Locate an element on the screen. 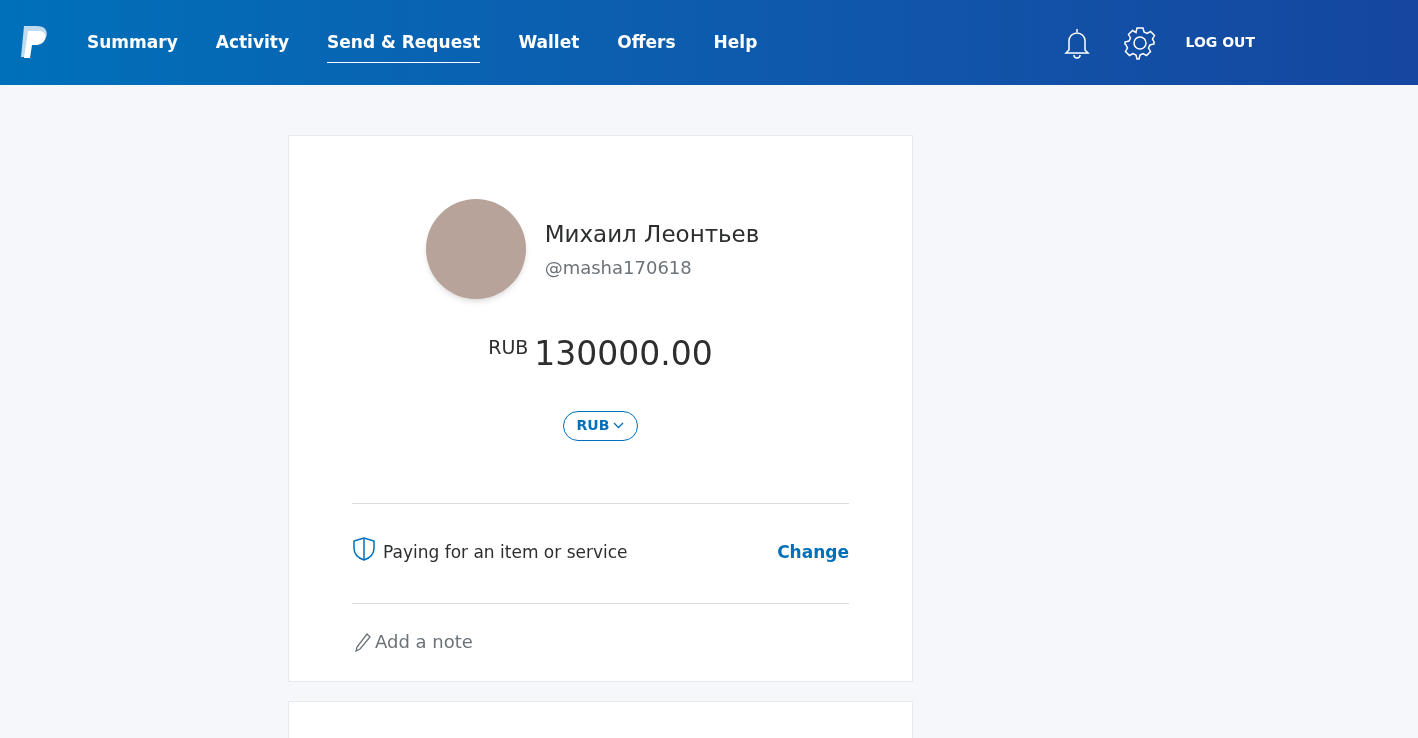 This screenshot has width=1418, height=738. recipient-handle: @masha170618 is located at coordinates (618, 267).